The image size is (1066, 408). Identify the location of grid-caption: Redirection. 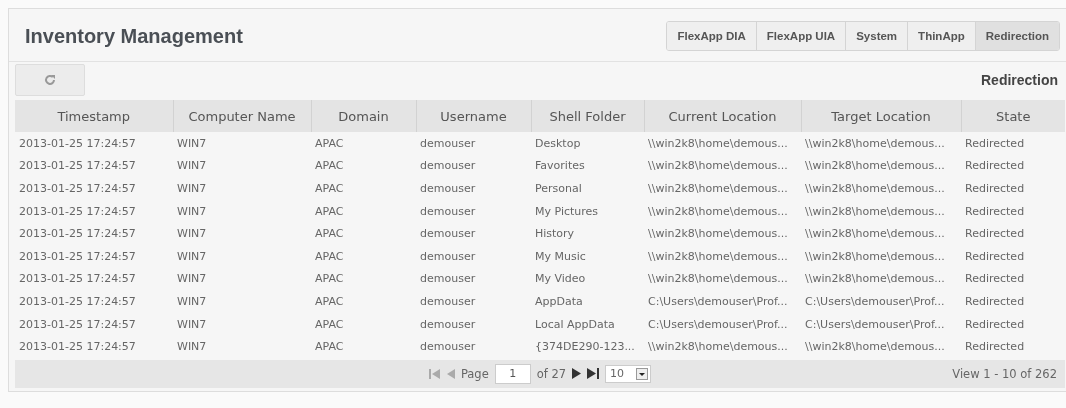
(1019, 80).